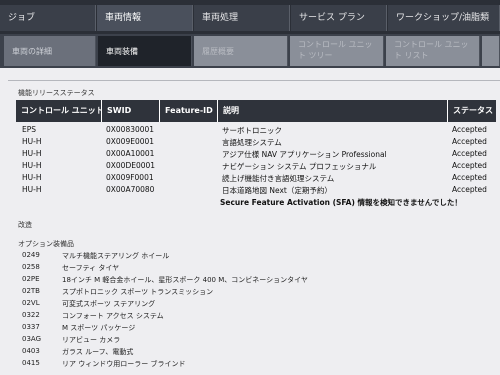  Describe the element at coordinates (254, 80) in the screenshot. I see `divider` at that location.